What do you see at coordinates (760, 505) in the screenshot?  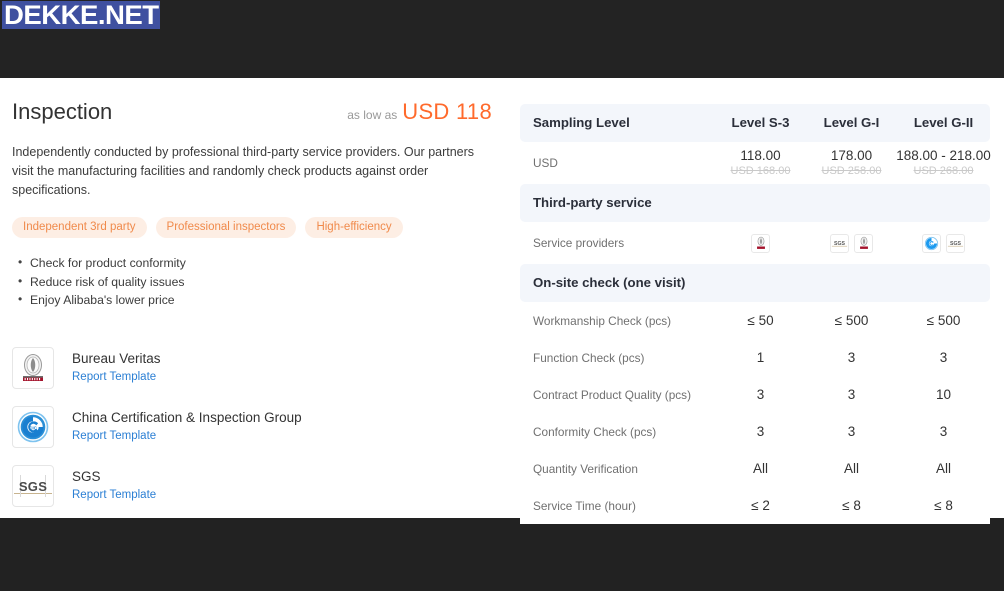 I see `cell-value: ≤ 2` at bounding box center [760, 505].